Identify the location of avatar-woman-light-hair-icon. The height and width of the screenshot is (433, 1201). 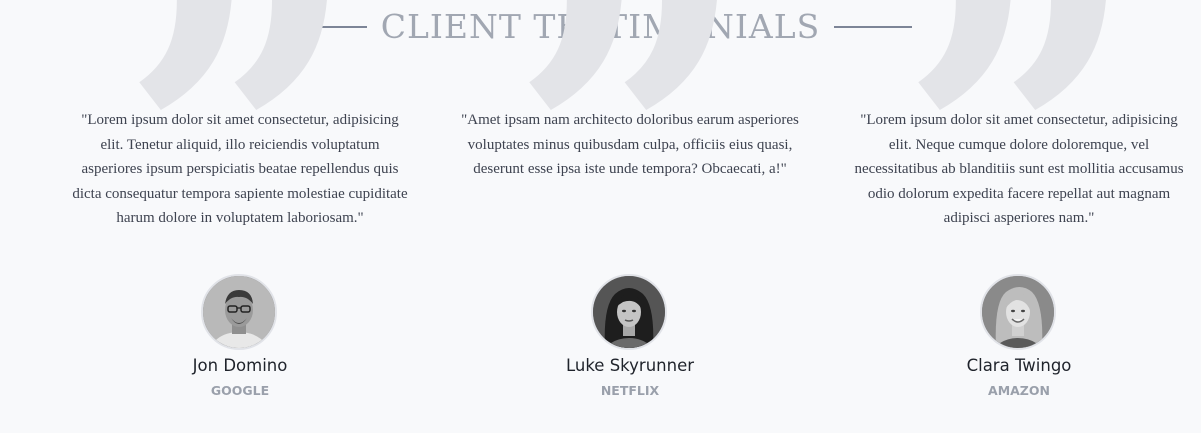
(1018, 312).